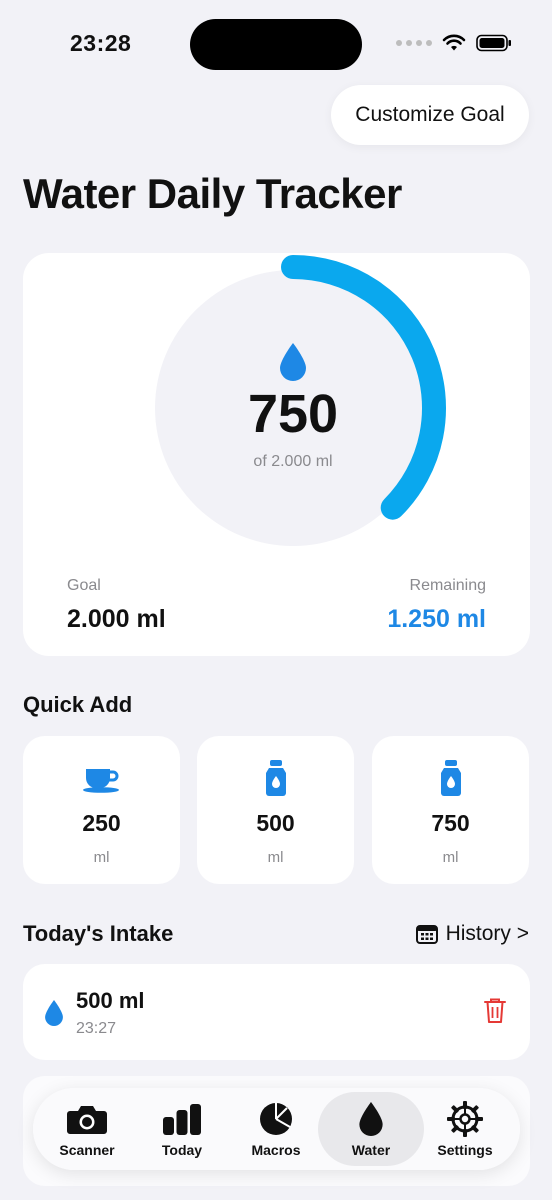  I want to click on tab-label: Today, so click(182, 1150).